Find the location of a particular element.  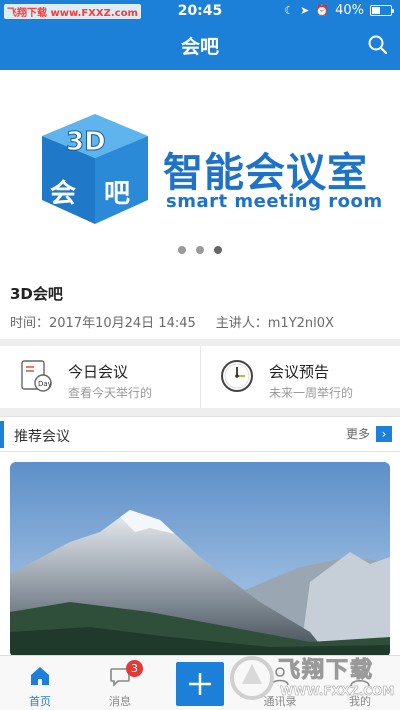

page-title: 会吧 is located at coordinates (199, 47).